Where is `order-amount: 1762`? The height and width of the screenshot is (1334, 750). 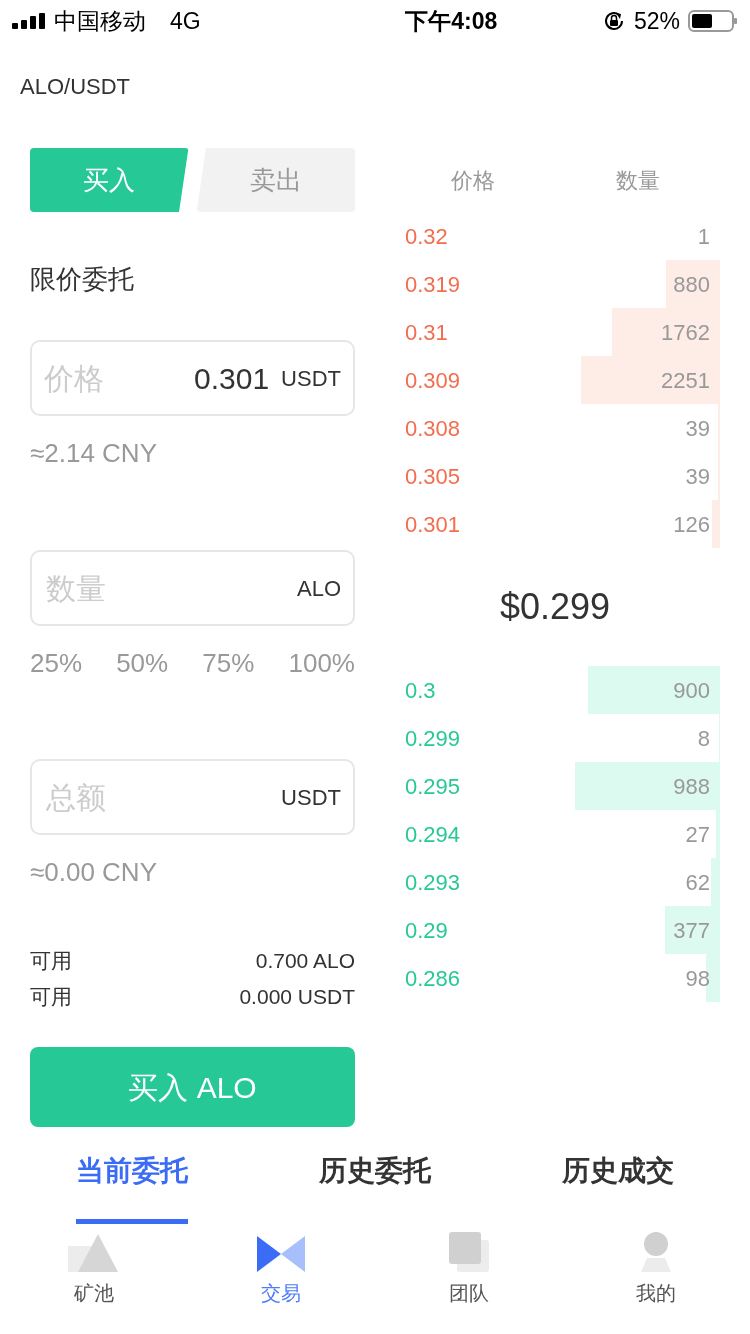 order-amount: 1762 is located at coordinates (685, 332).